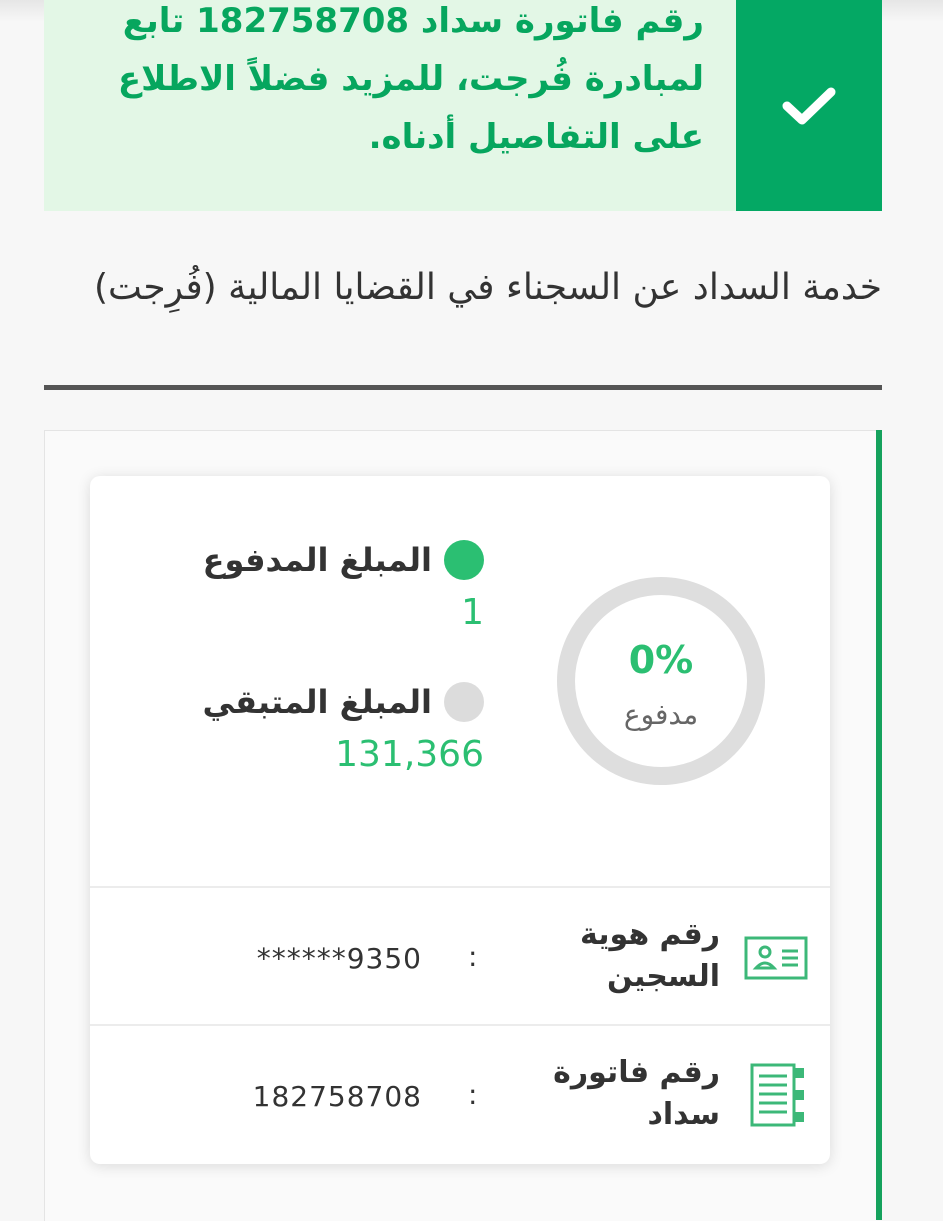 The image size is (943, 1221). I want to click on remaining-value: 131,366, so click(409, 754).